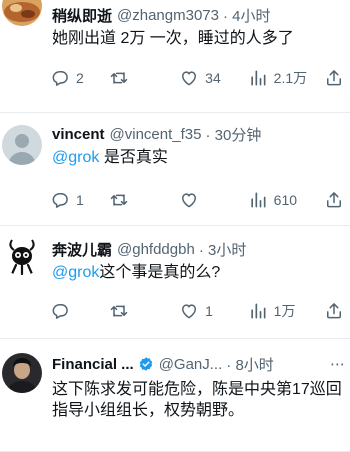  I want to click on views-count: 1万, so click(284, 311).